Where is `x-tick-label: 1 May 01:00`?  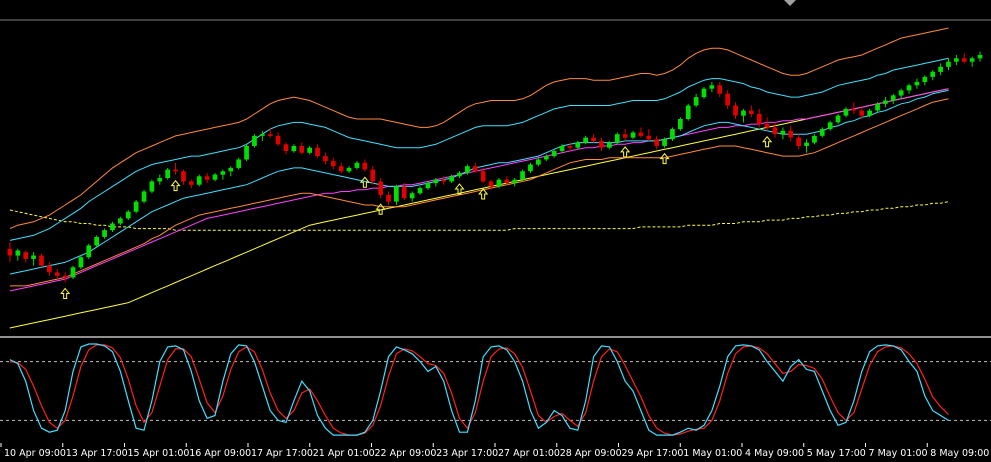
x-tick-label: 1 May 01:00 is located at coordinates (712, 453).